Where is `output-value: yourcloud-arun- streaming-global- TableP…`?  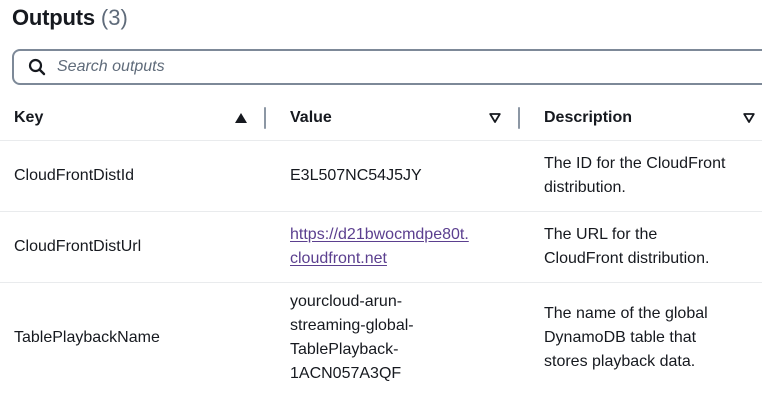
output-value: yourcloud-arun- streaming-global- TableP… is located at coordinates (397, 338).